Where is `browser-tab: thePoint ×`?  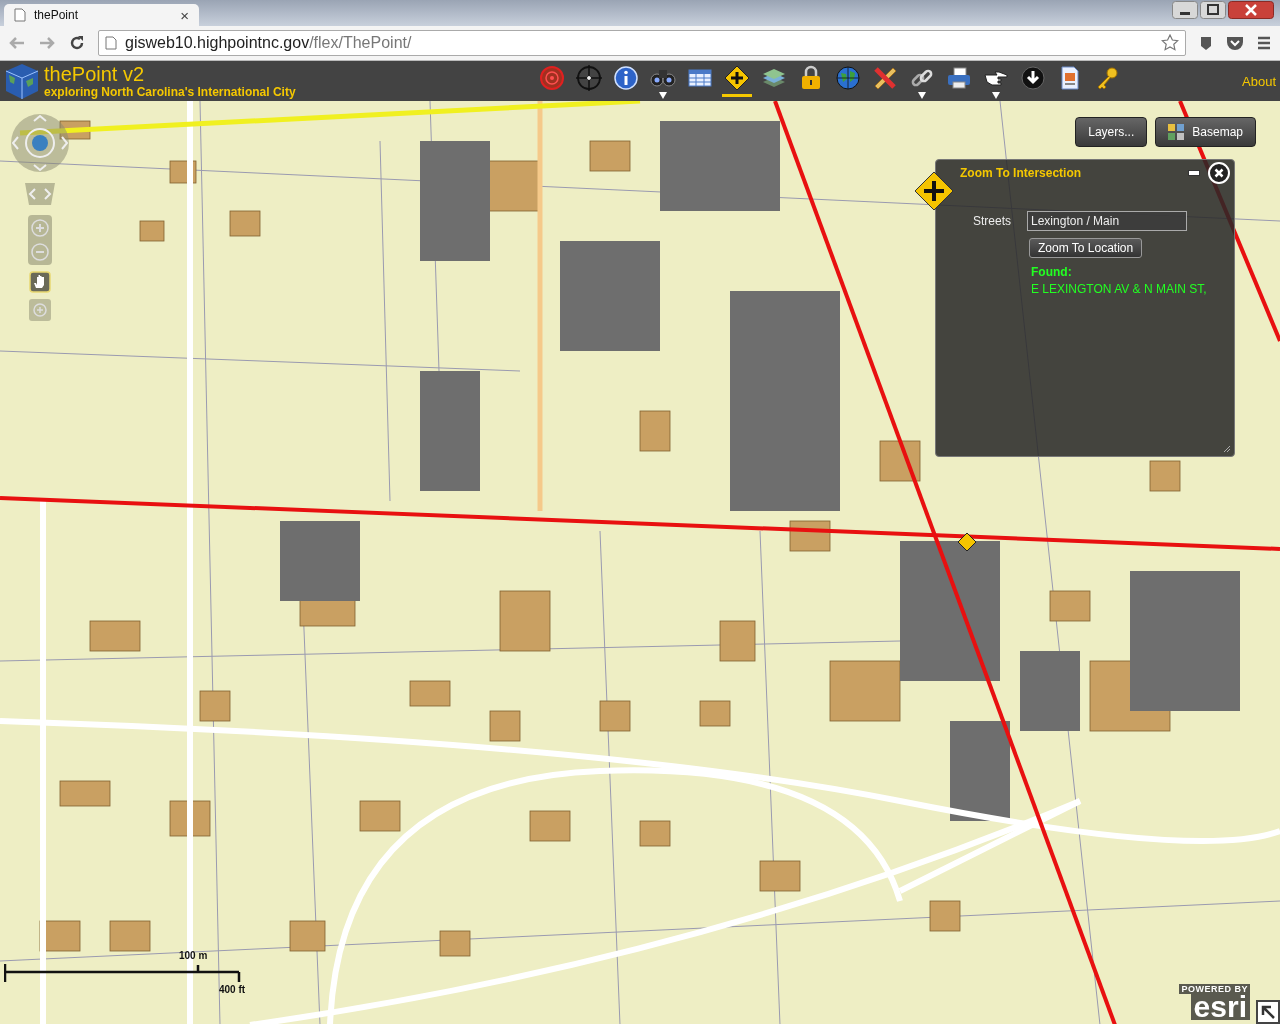
browser-tab: thePoint × is located at coordinates (101, 15).